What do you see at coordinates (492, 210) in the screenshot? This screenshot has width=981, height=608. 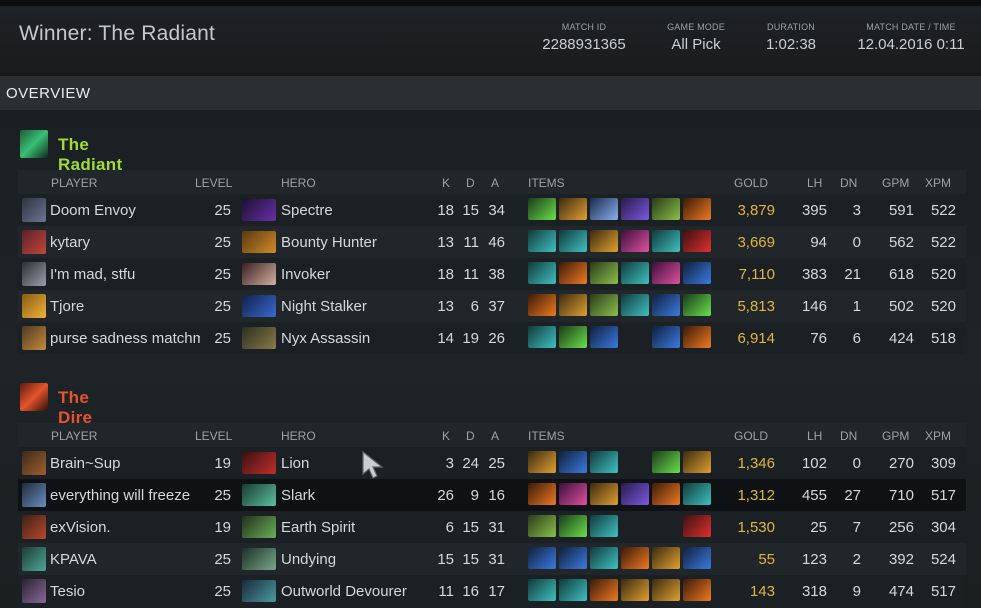 I see `player-row: Doom Envoy 25 Spectre 18 15 34 3,879 395 3 591 522` at bounding box center [492, 210].